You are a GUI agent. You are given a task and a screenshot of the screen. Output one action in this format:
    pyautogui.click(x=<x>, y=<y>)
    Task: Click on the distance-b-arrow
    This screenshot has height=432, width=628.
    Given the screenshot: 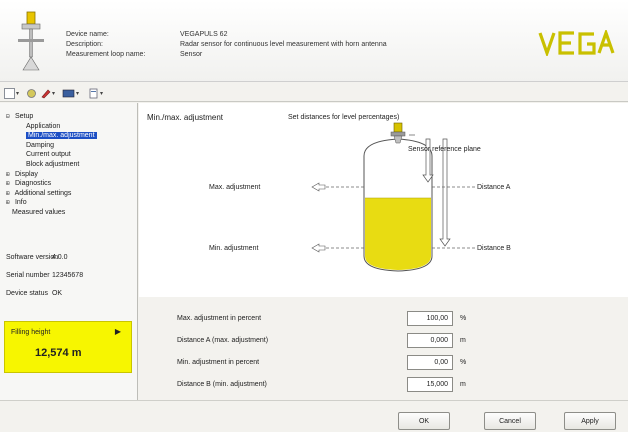 What is the action you would take?
    pyautogui.click(x=445, y=192)
    